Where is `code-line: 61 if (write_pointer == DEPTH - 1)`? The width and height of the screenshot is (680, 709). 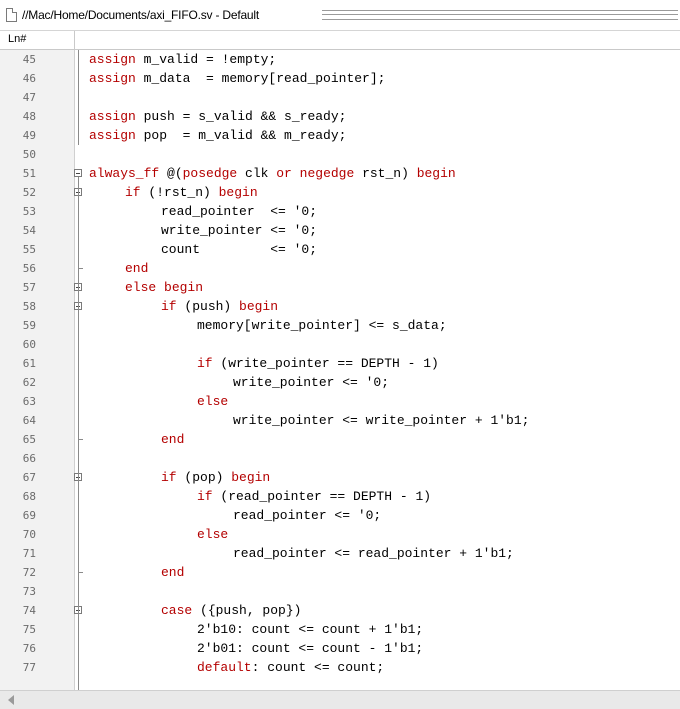 code-line: 61 if (write_pointer == DEPTH - 1) is located at coordinates (340, 363).